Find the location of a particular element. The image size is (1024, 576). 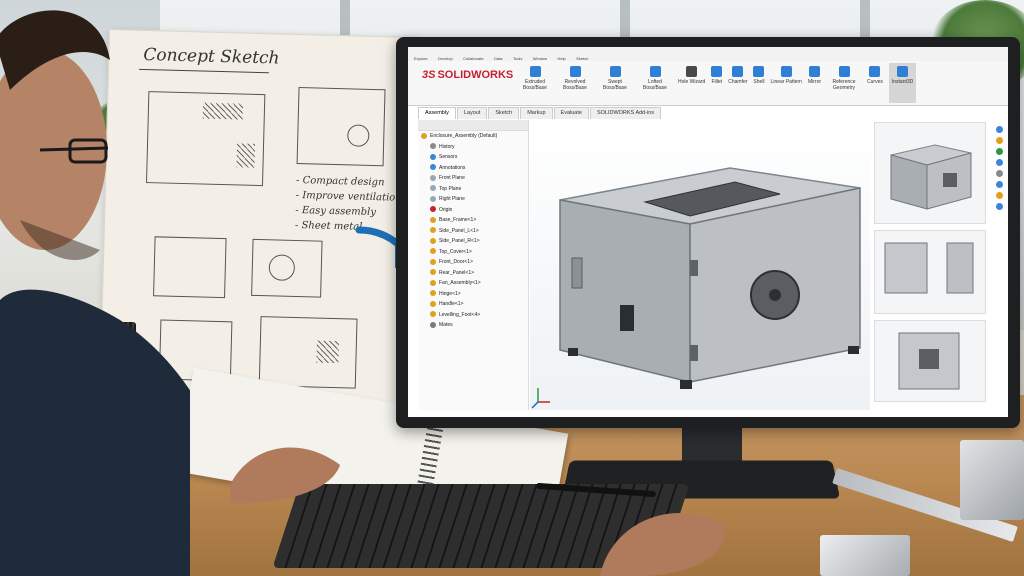

mates-icon is located at coordinates (433, 324).